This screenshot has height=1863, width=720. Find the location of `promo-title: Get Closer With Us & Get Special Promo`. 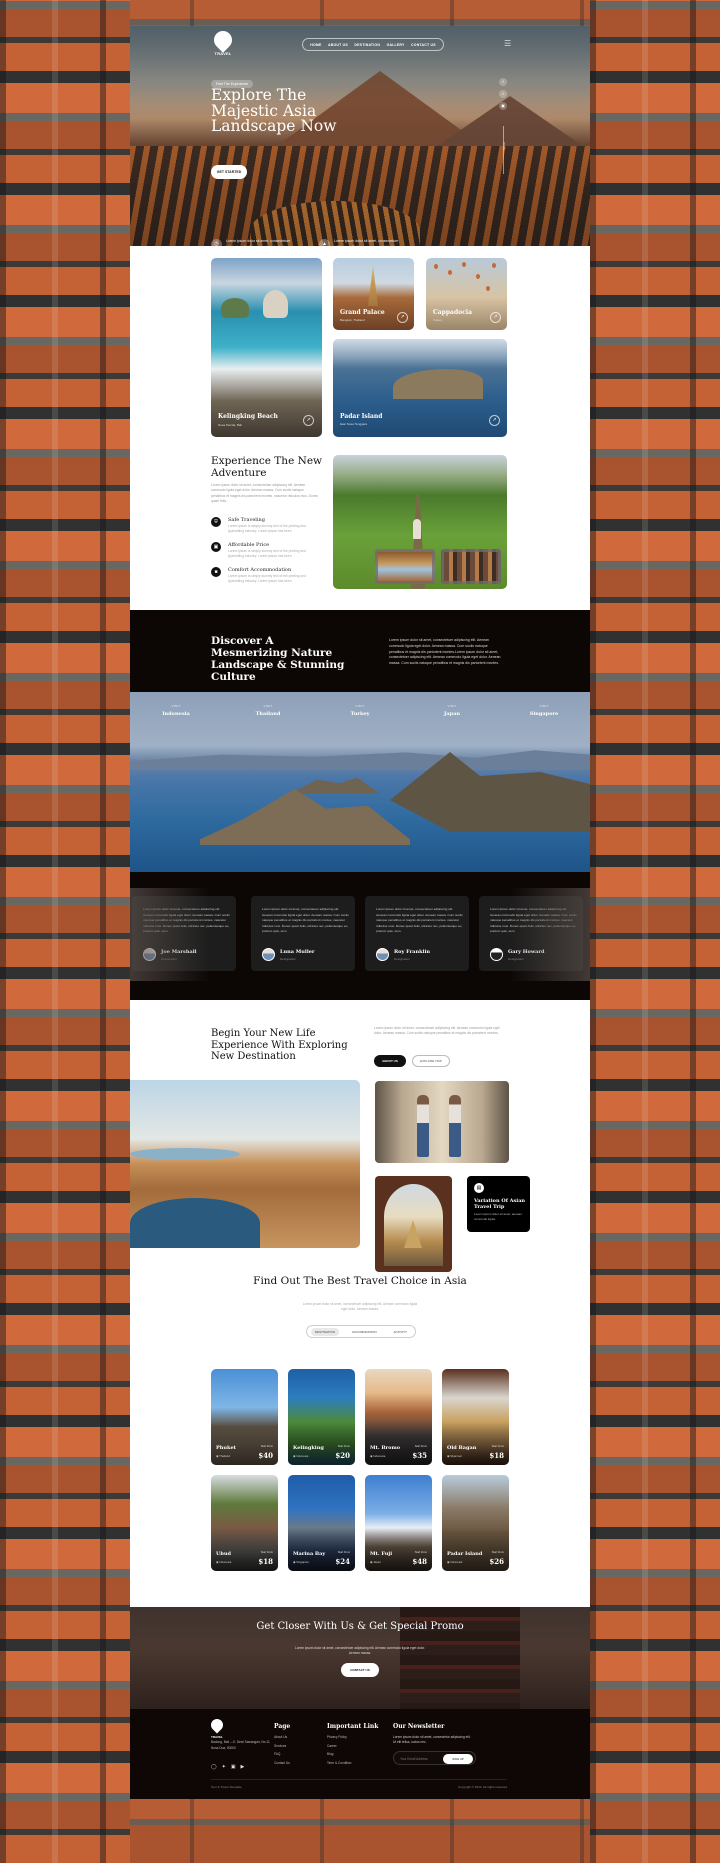

promo-title: Get Closer With Us & Get Special Promo is located at coordinates (360, 1626).